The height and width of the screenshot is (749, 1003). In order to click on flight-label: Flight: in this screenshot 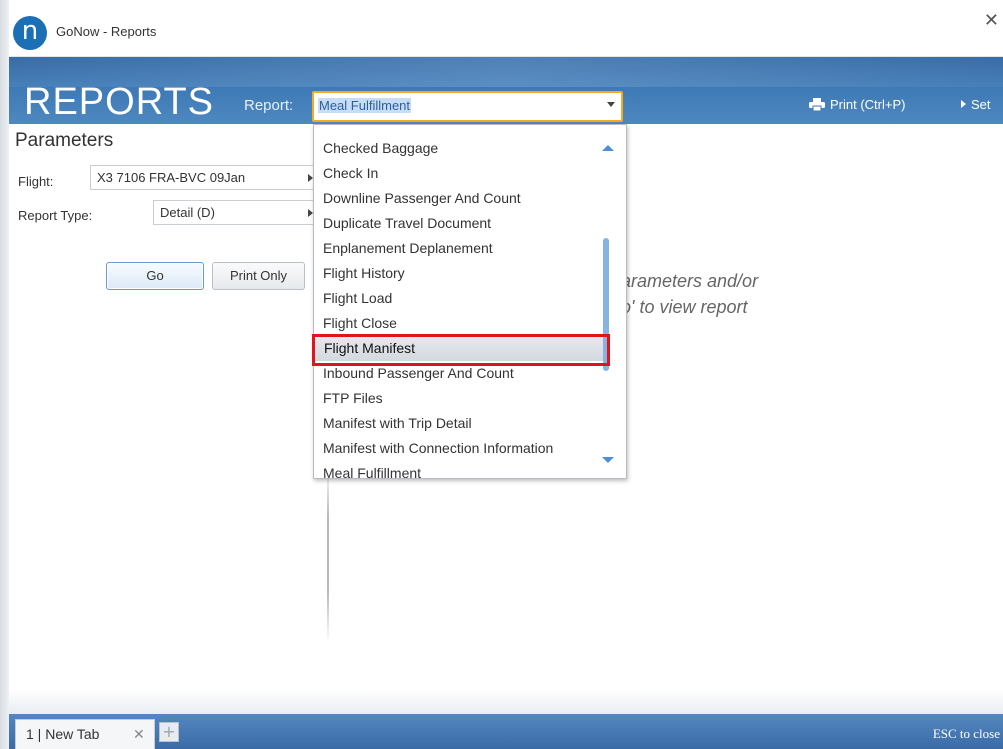, I will do `click(36, 181)`.